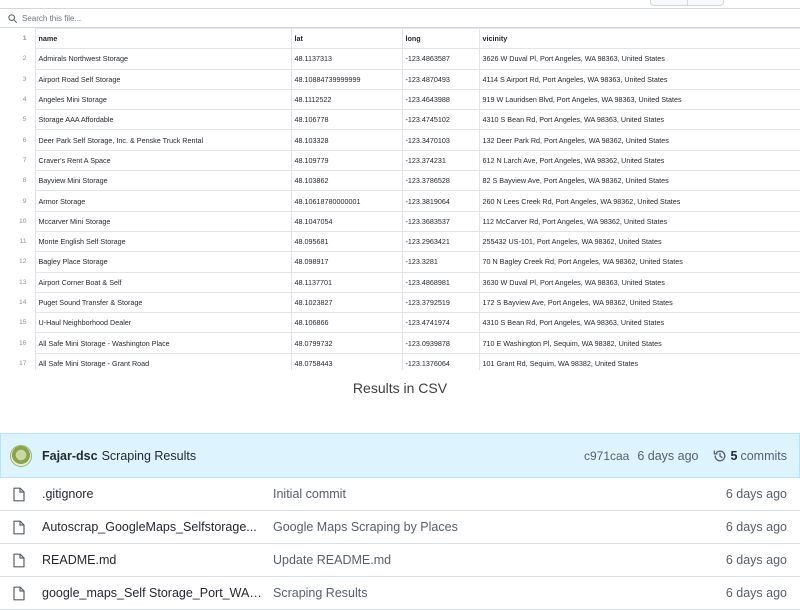 The width and height of the screenshot is (800, 610). I want to click on history-icon, so click(719, 455).